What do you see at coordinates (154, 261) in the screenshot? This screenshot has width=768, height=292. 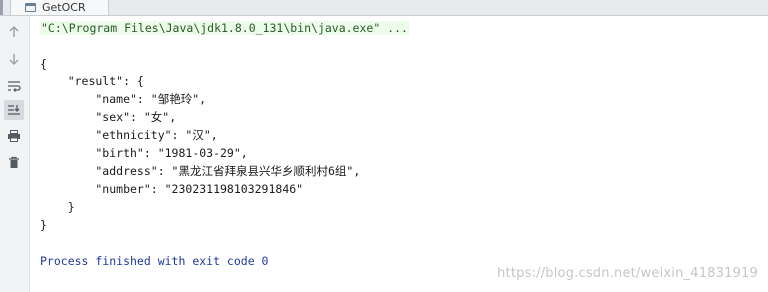 I see `exit-message: Process finished with exit code 0` at bounding box center [154, 261].